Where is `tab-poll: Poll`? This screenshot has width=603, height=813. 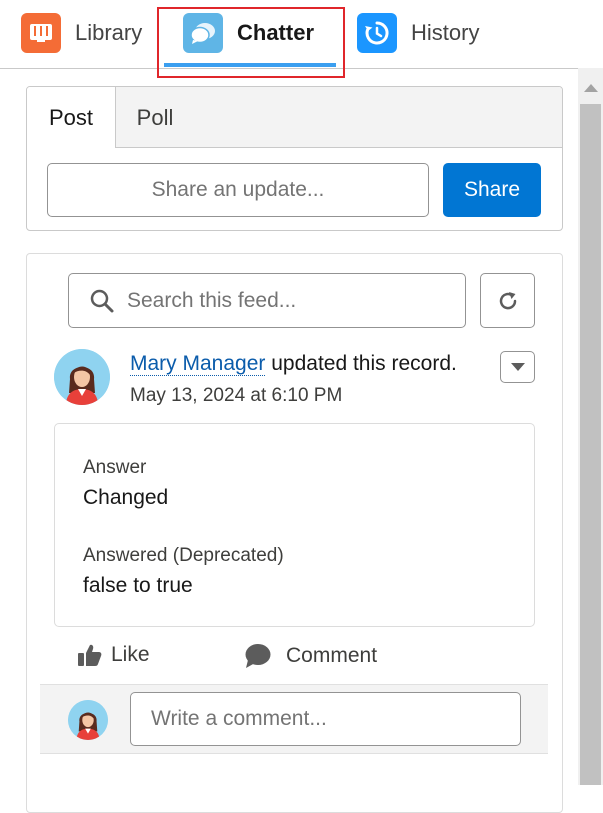
tab-poll: Poll is located at coordinates (155, 117).